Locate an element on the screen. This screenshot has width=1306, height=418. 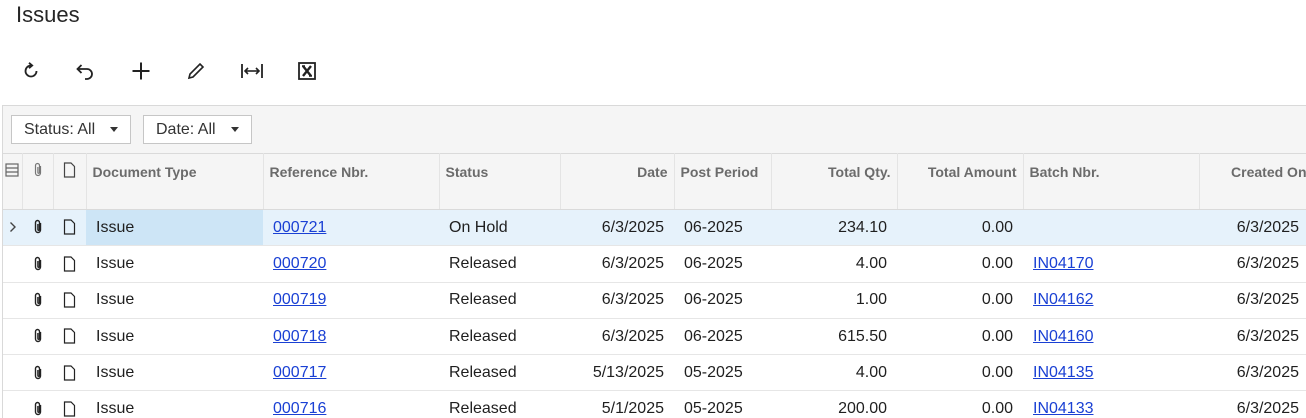
cell-batch-nbr: IN04162 is located at coordinates (1111, 300).